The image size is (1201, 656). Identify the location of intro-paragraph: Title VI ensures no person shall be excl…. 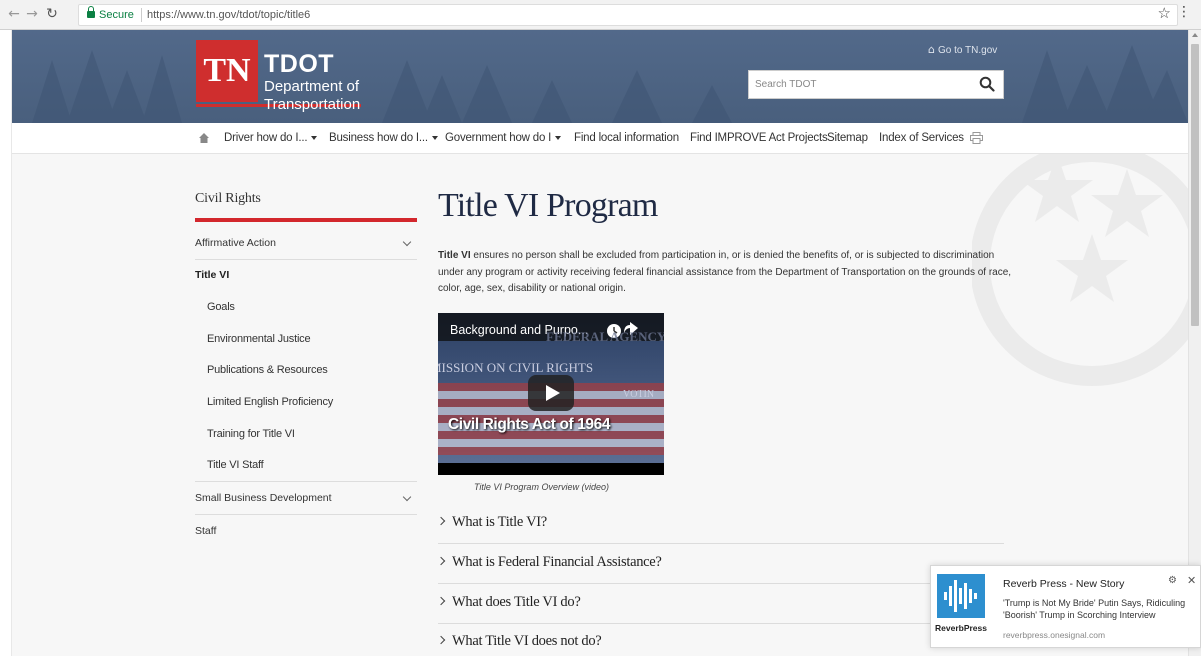
(725, 273).